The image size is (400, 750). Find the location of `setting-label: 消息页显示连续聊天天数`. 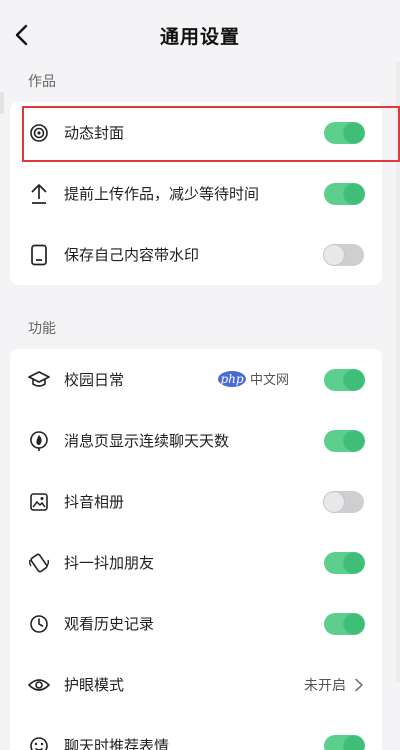

setting-label: 消息页显示连续聊天天数 is located at coordinates (147, 441).